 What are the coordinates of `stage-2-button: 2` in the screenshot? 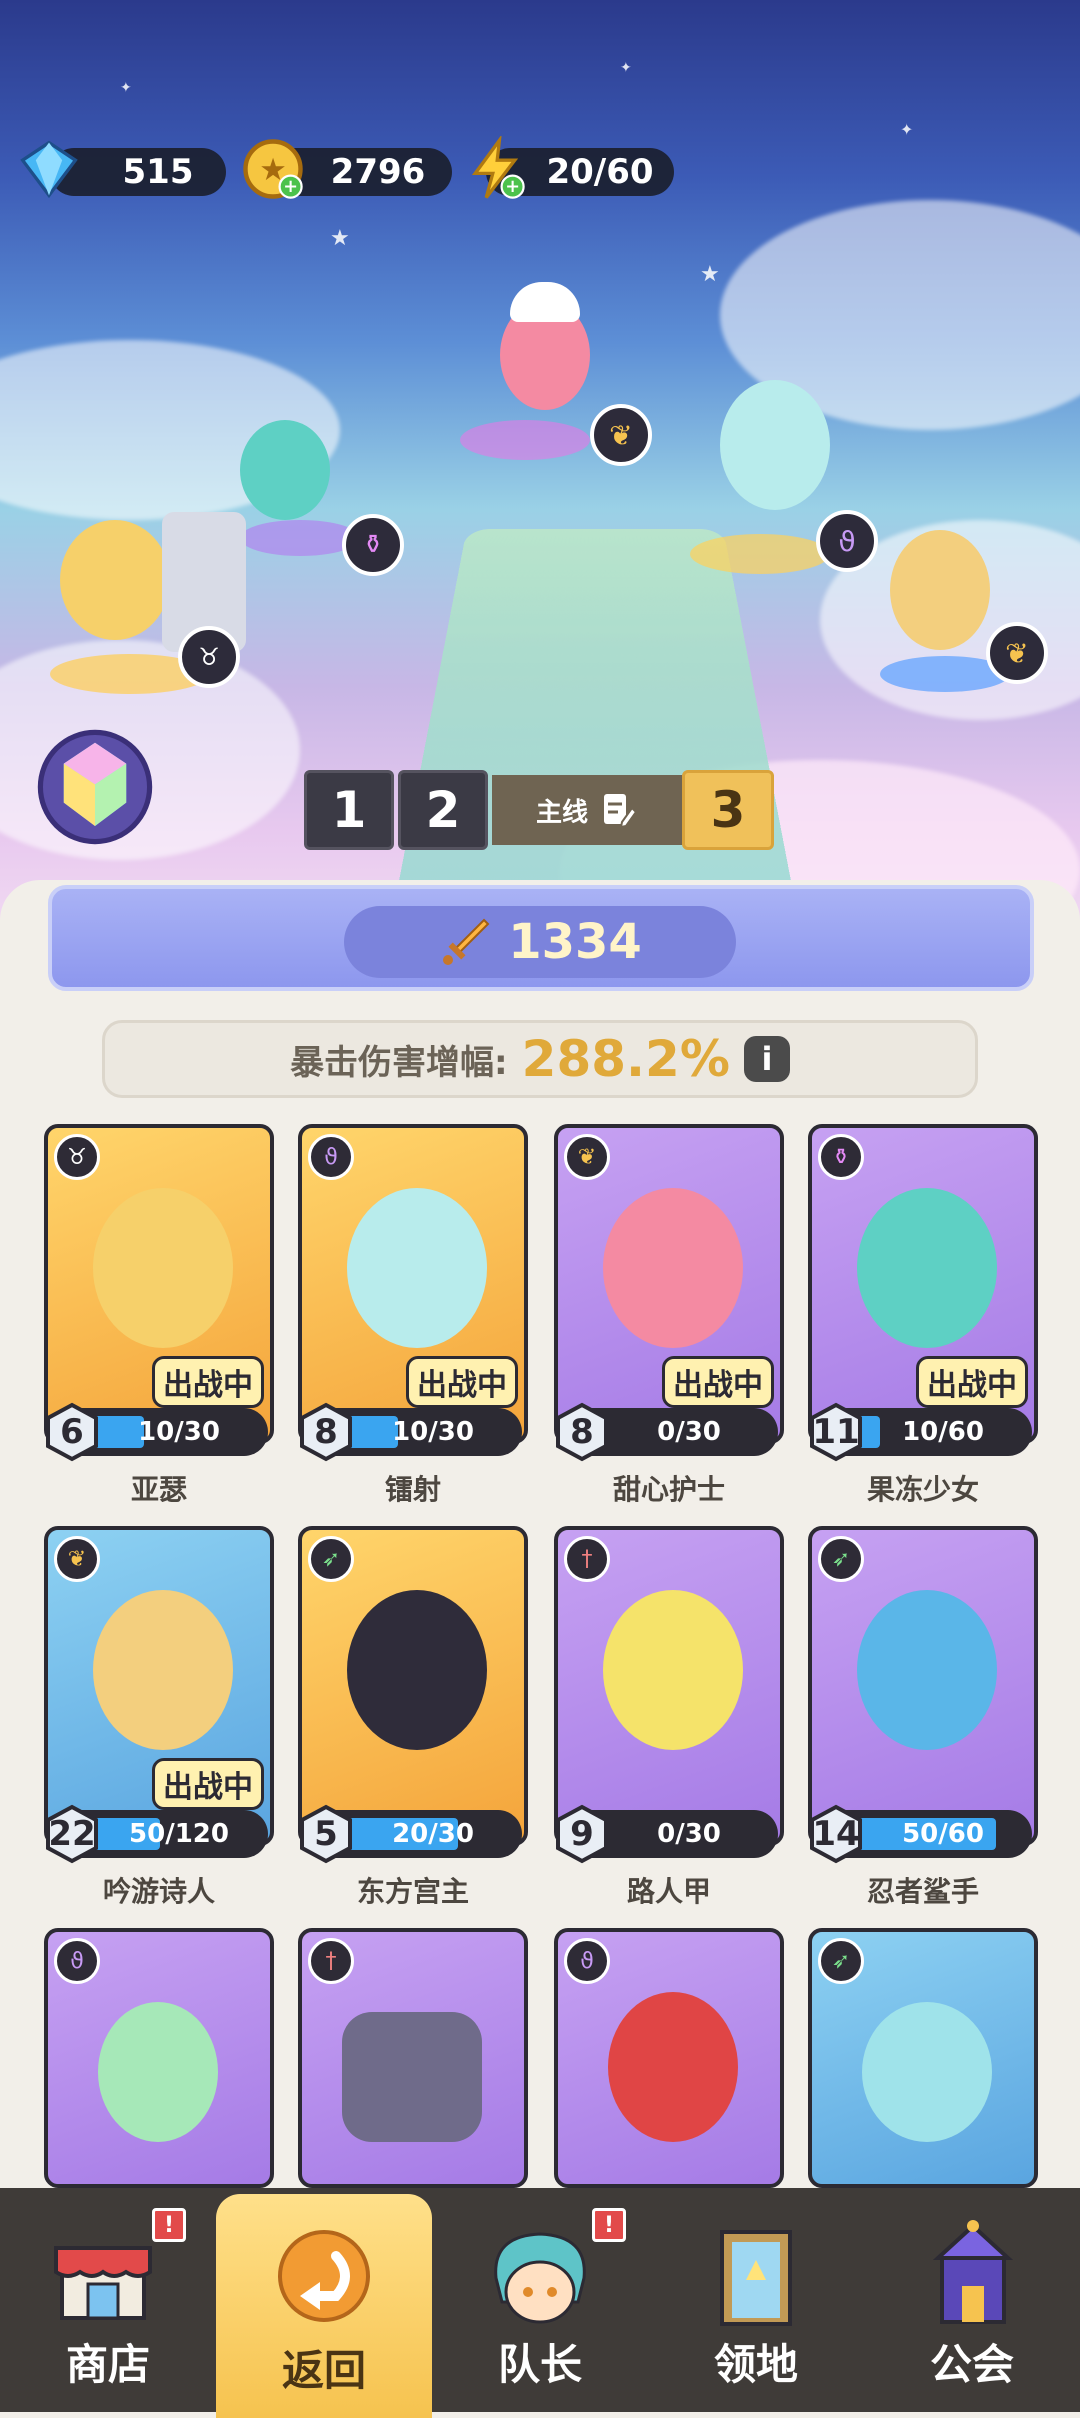 It's located at (443, 810).